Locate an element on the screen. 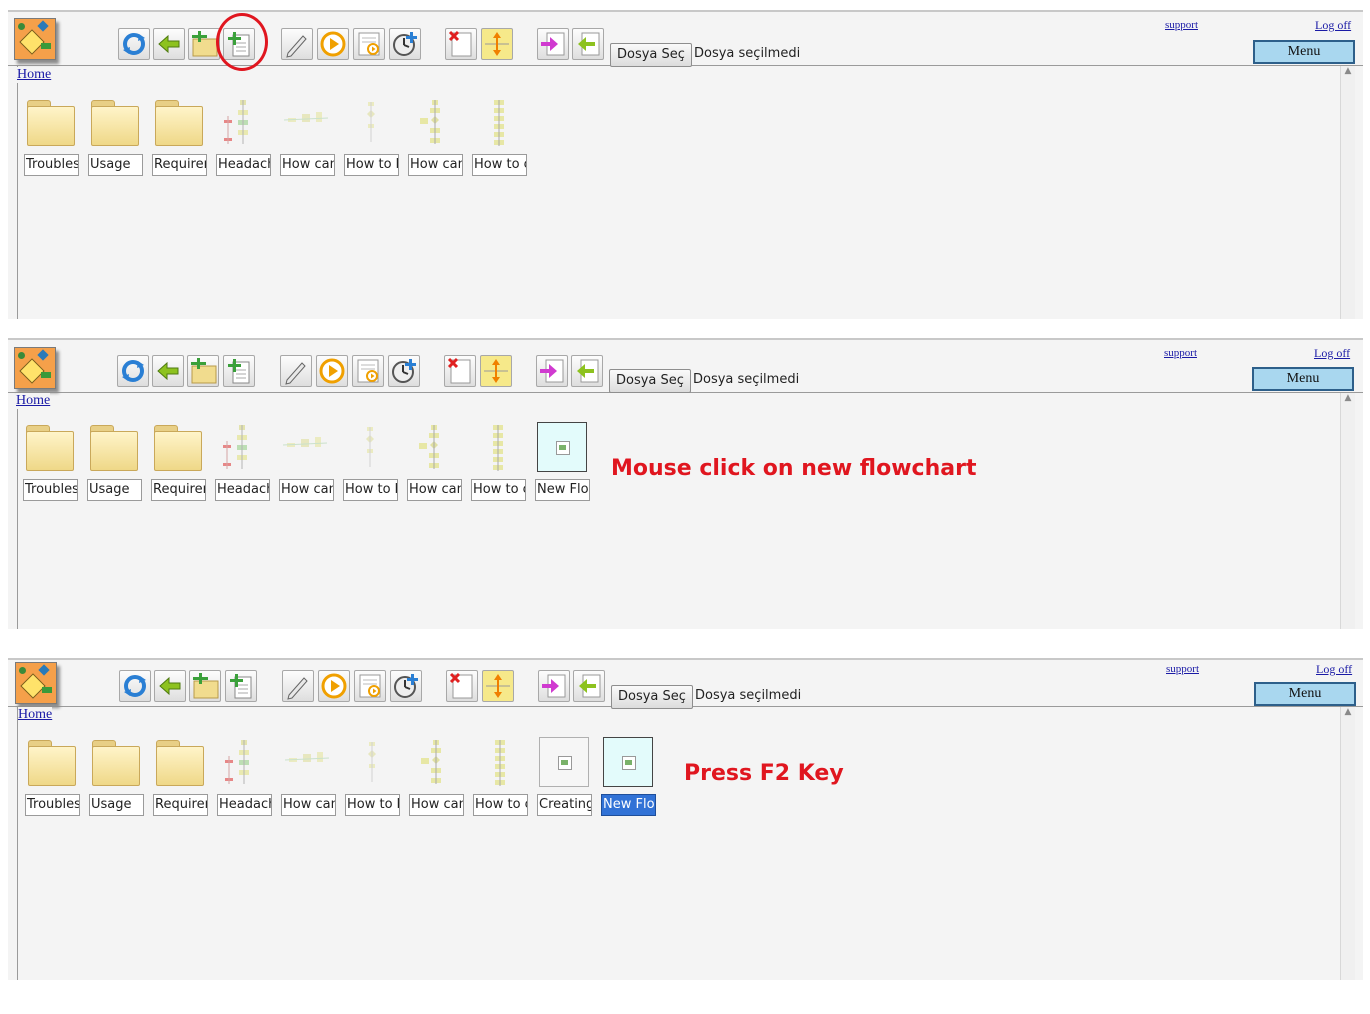  broken-image-icon is located at coordinates (563, 448).